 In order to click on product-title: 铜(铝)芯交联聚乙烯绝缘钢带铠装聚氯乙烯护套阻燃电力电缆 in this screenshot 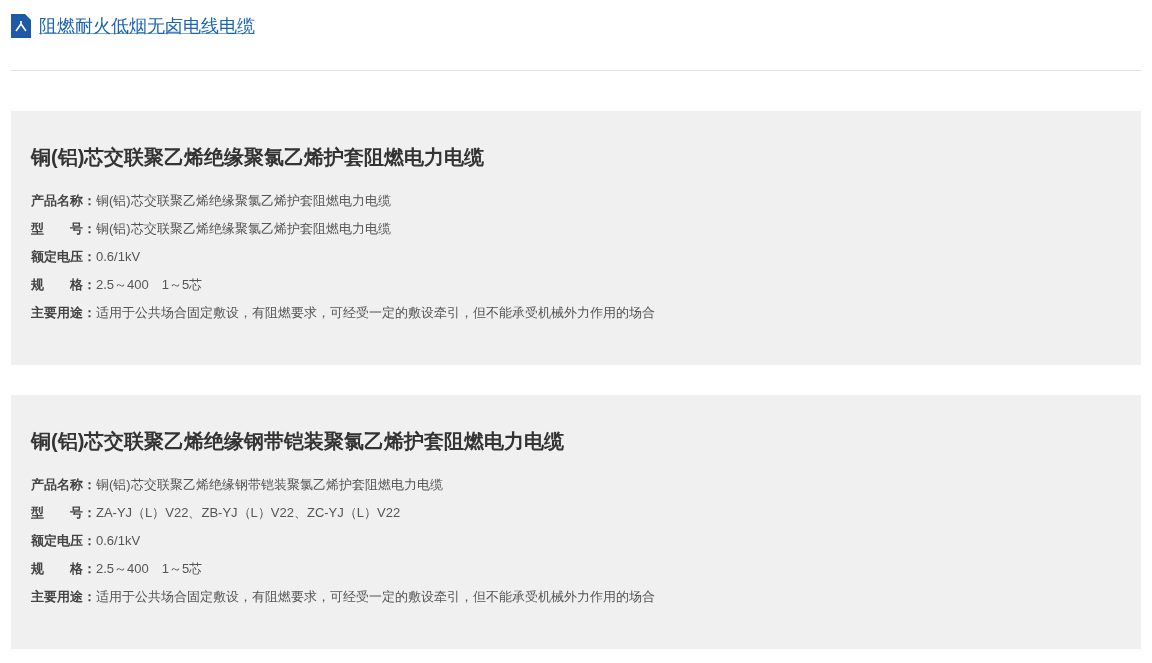, I will do `click(298, 441)`.